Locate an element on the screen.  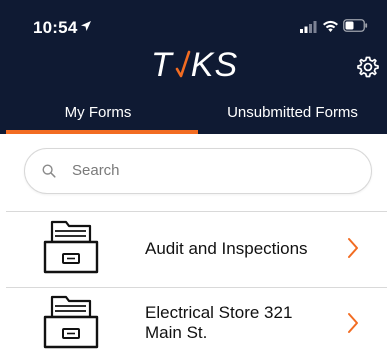
status-time: 10:54 is located at coordinates (55, 27).